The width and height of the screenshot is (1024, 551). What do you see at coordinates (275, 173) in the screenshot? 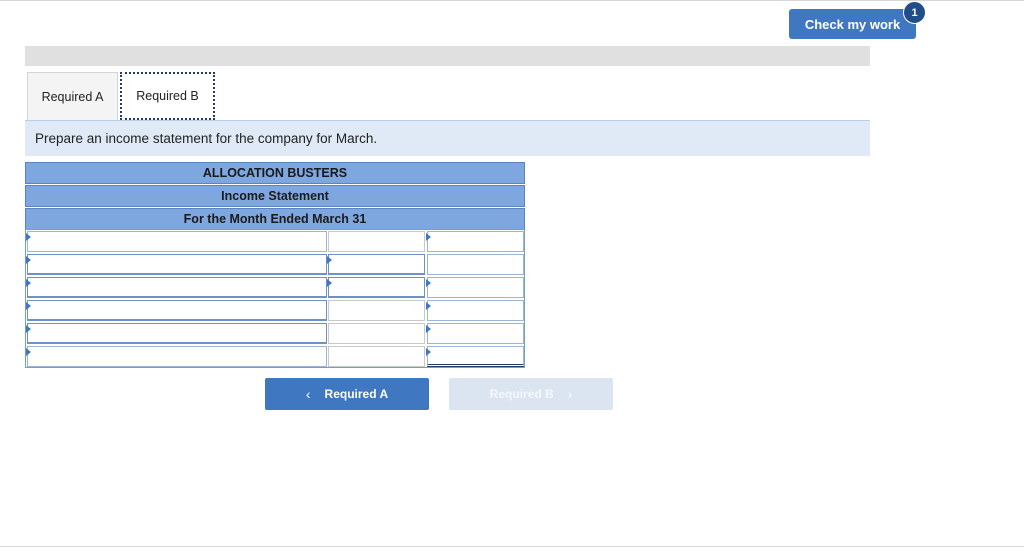
I see `company-name: ALLOCATION BUSTERS` at bounding box center [275, 173].